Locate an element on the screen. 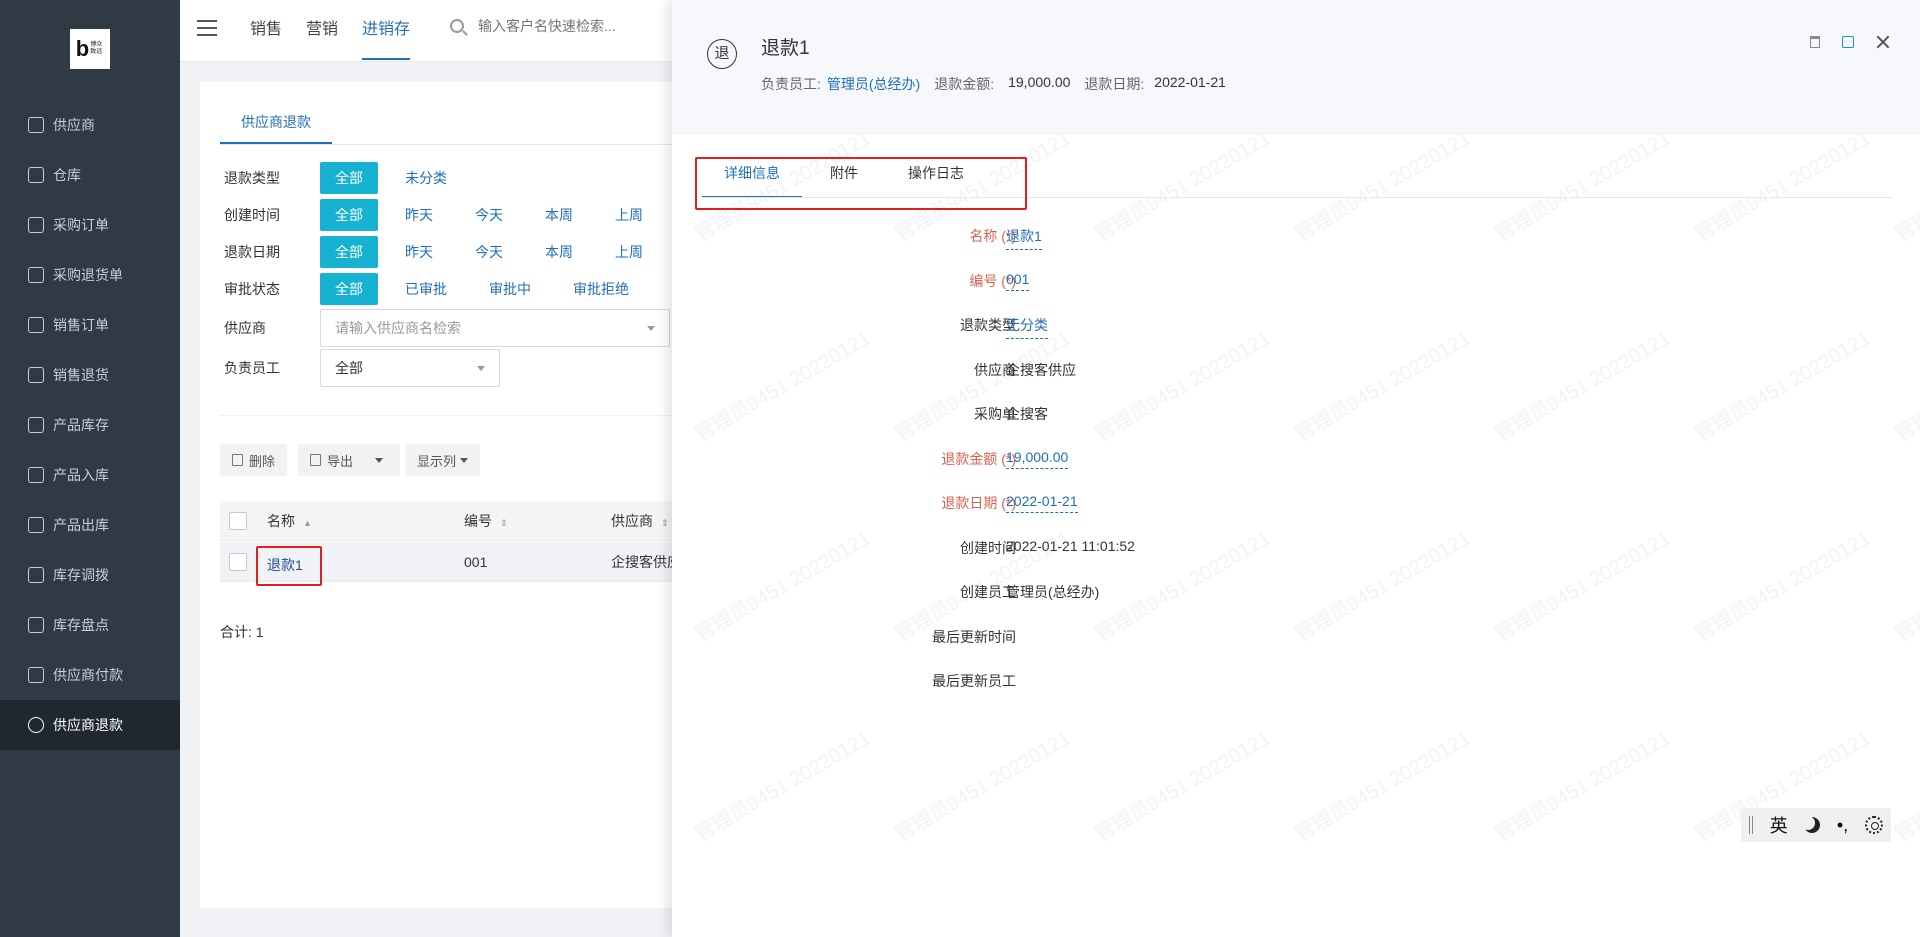 This screenshot has width=1920, height=937. tab-inventory: 进销存 is located at coordinates (386, 30).